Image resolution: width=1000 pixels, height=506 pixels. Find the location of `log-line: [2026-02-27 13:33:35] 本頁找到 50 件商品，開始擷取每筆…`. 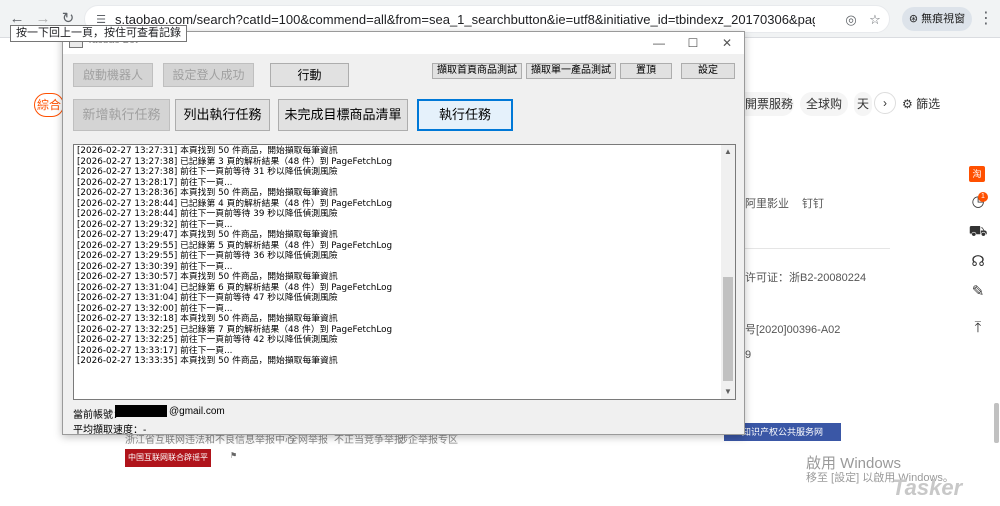

log-line: [2026-02-27 13:33:35] 本頁找到 50 件商品，開始擷取每筆… is located at coordinates (207, 361).